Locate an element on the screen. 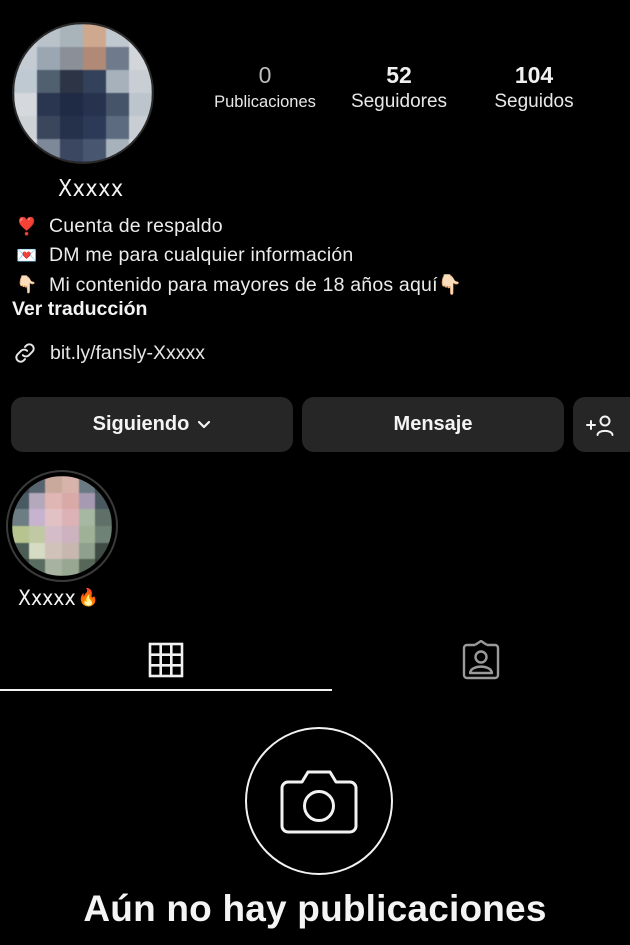 The height and width of the screenshot is (945, 630). stat-followers: 52 Seguidores is located at coordinates (399, 87).